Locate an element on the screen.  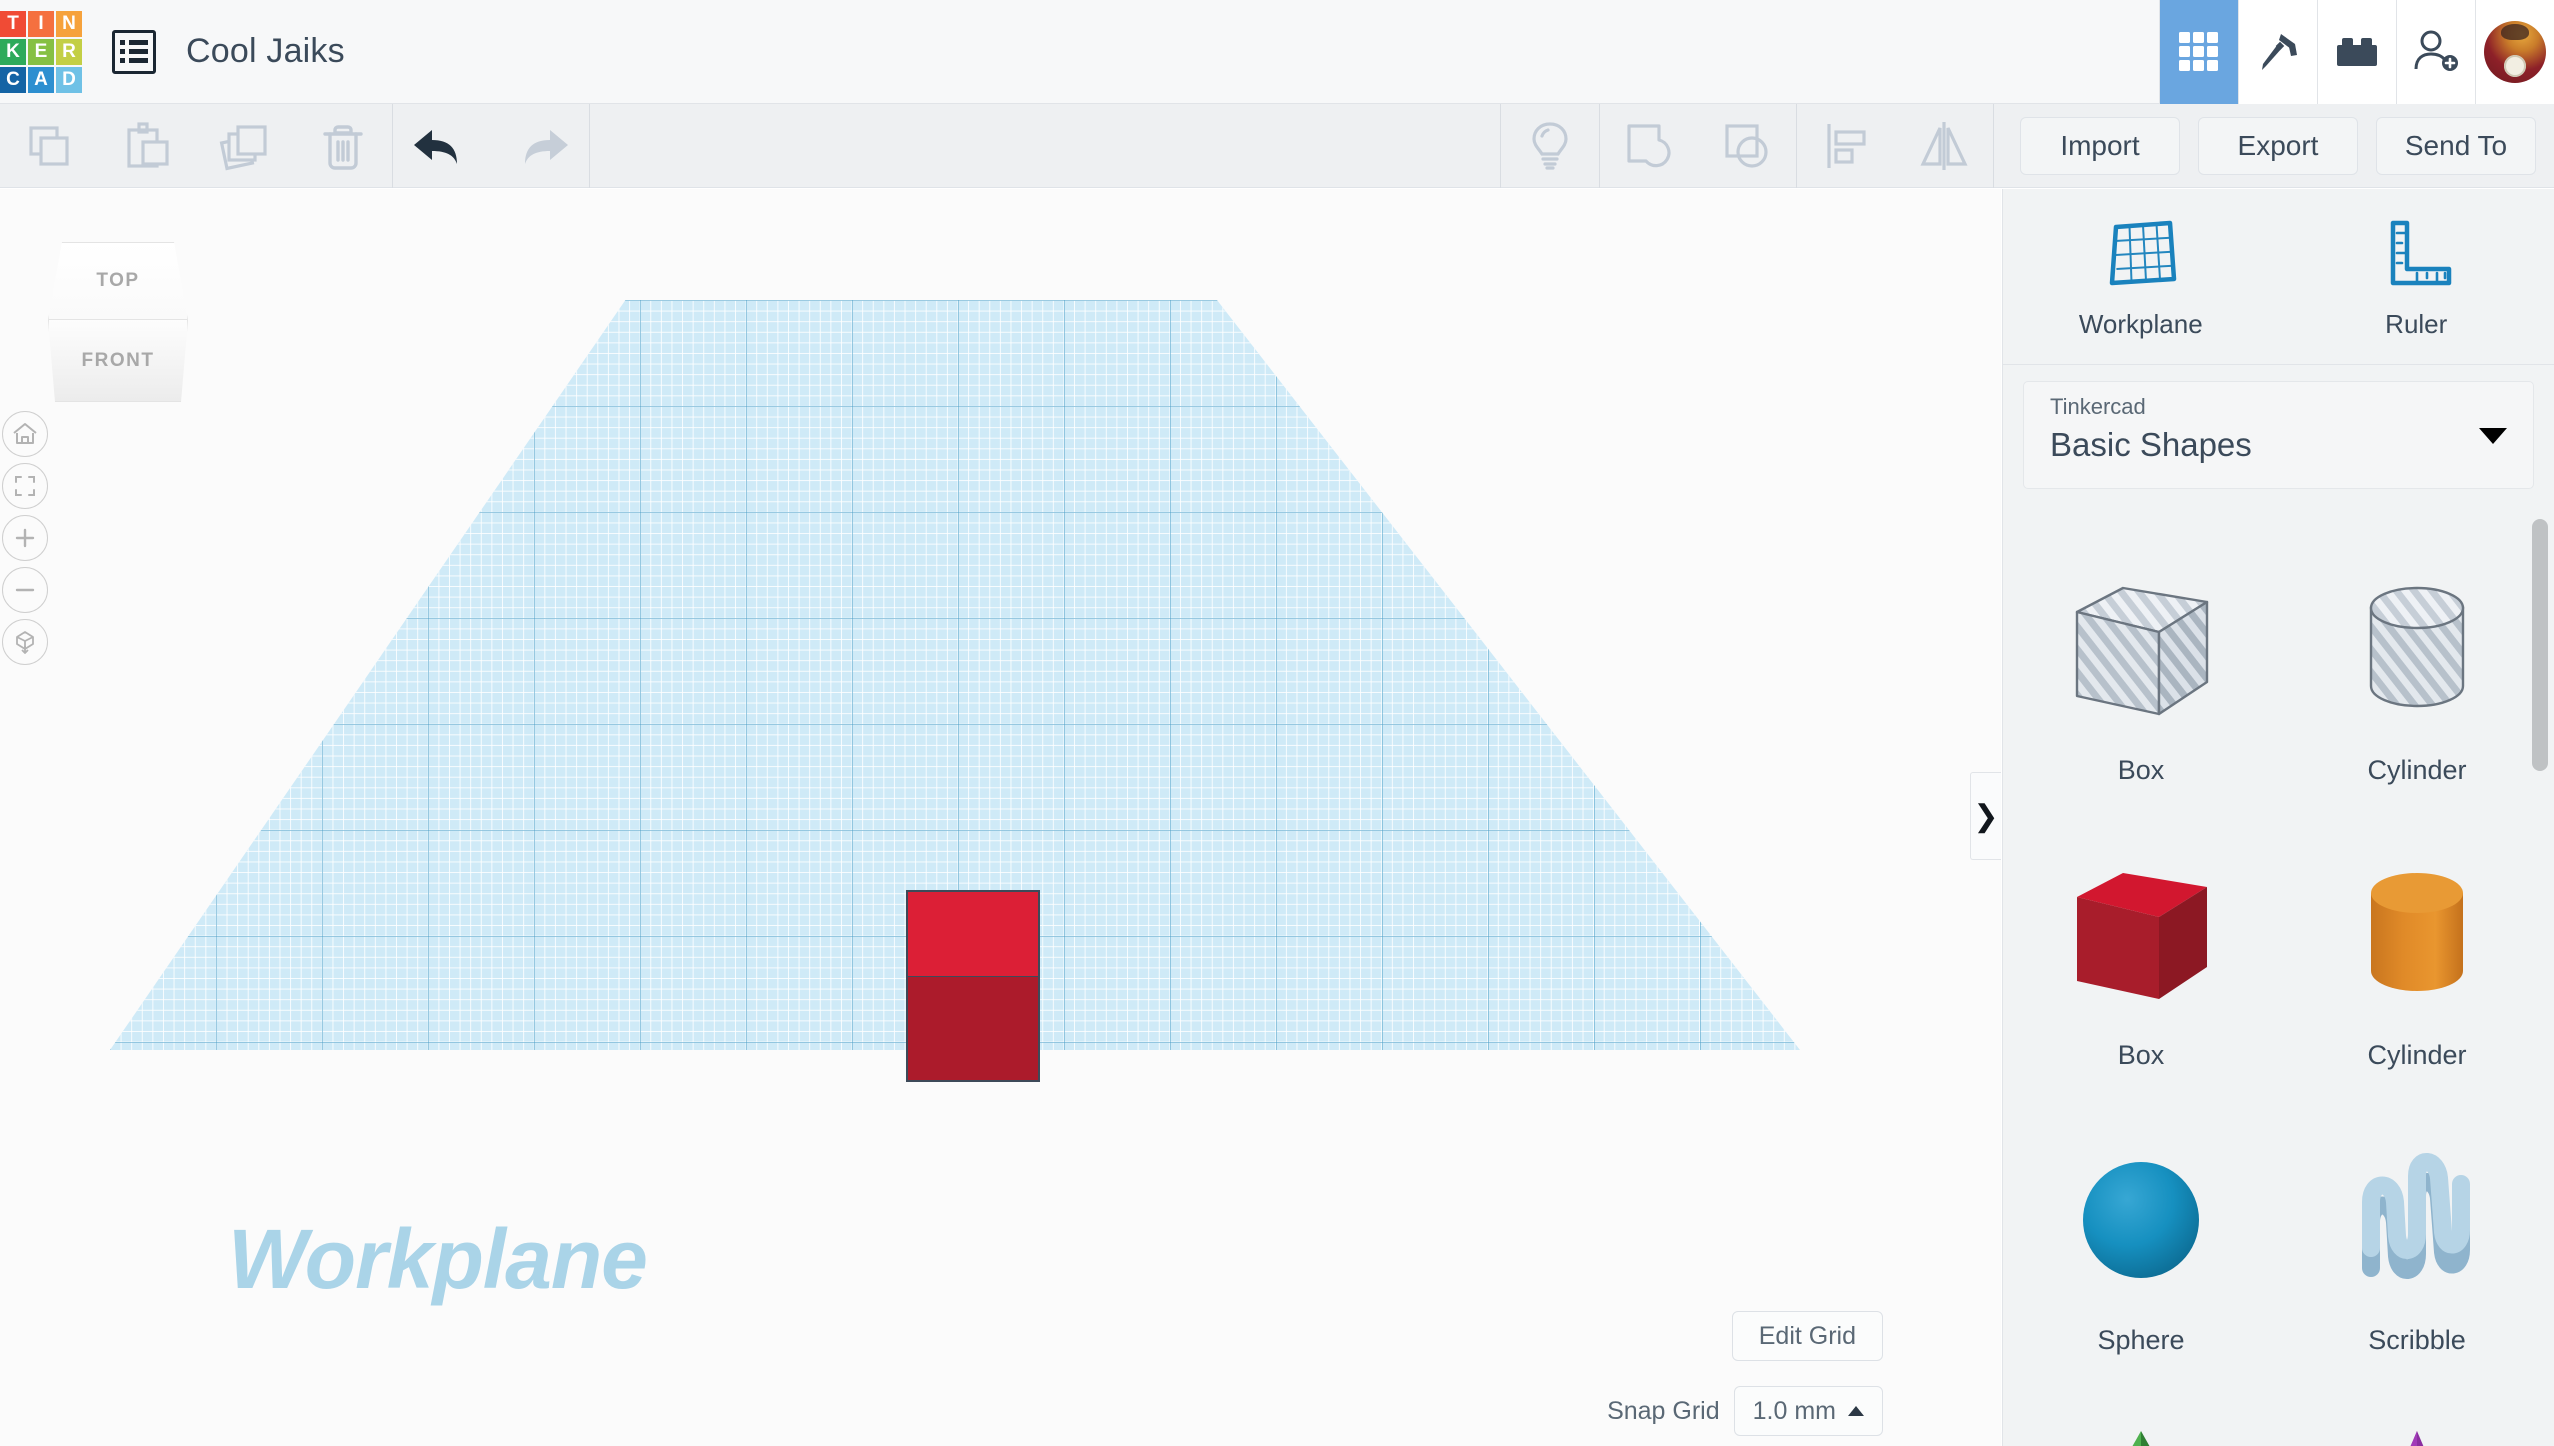
view-cube-top-face: TOP is located at coordinates (118, 281).